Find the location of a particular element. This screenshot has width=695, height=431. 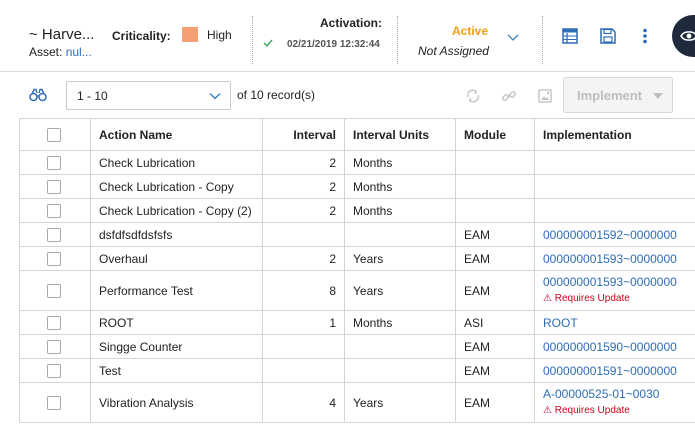

table-row: ROOT 1 Months ASI ROOT is located at coordinates (357, 322).